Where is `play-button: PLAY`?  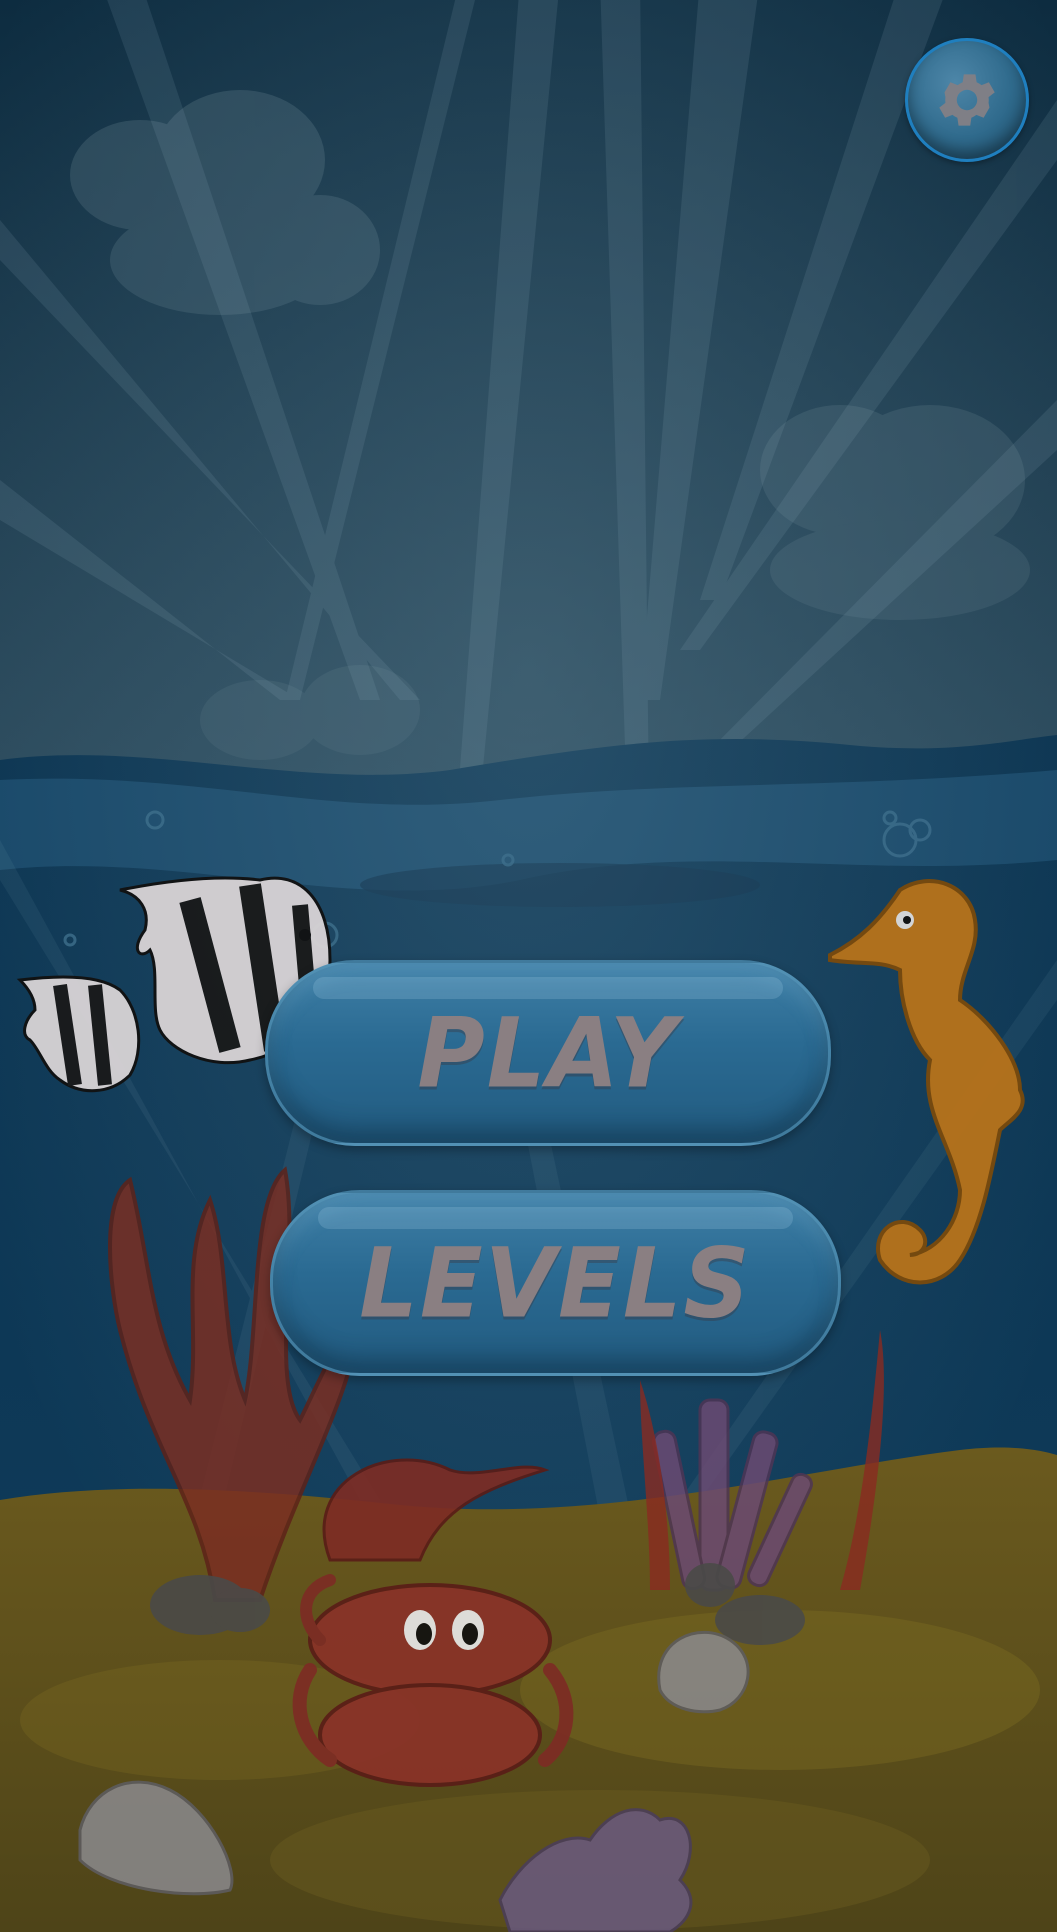
play-button: PLAY is located at coordinates (548, 1053).